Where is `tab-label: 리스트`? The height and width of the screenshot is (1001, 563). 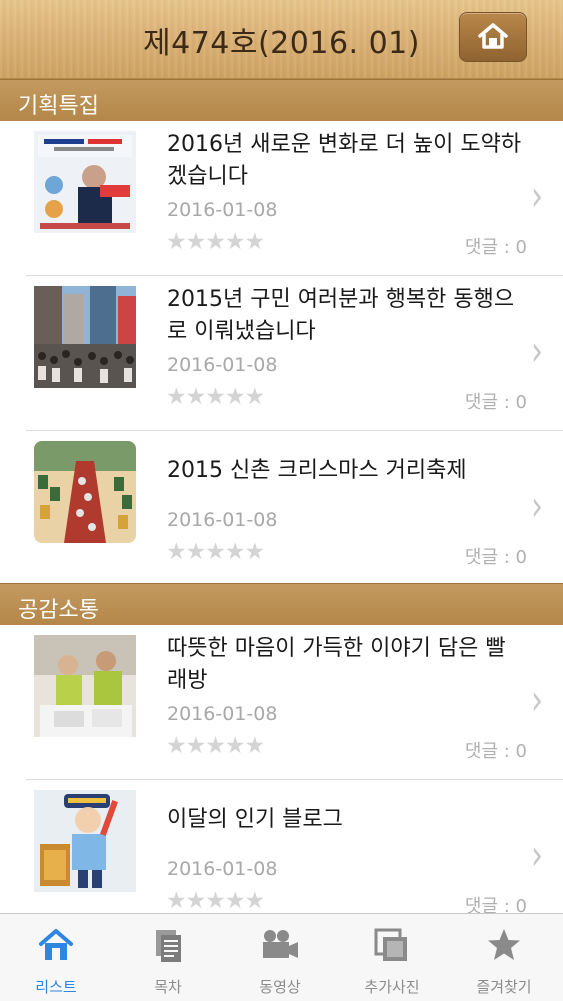 tab-label: 리스트 is located at coordinates (56, 987).